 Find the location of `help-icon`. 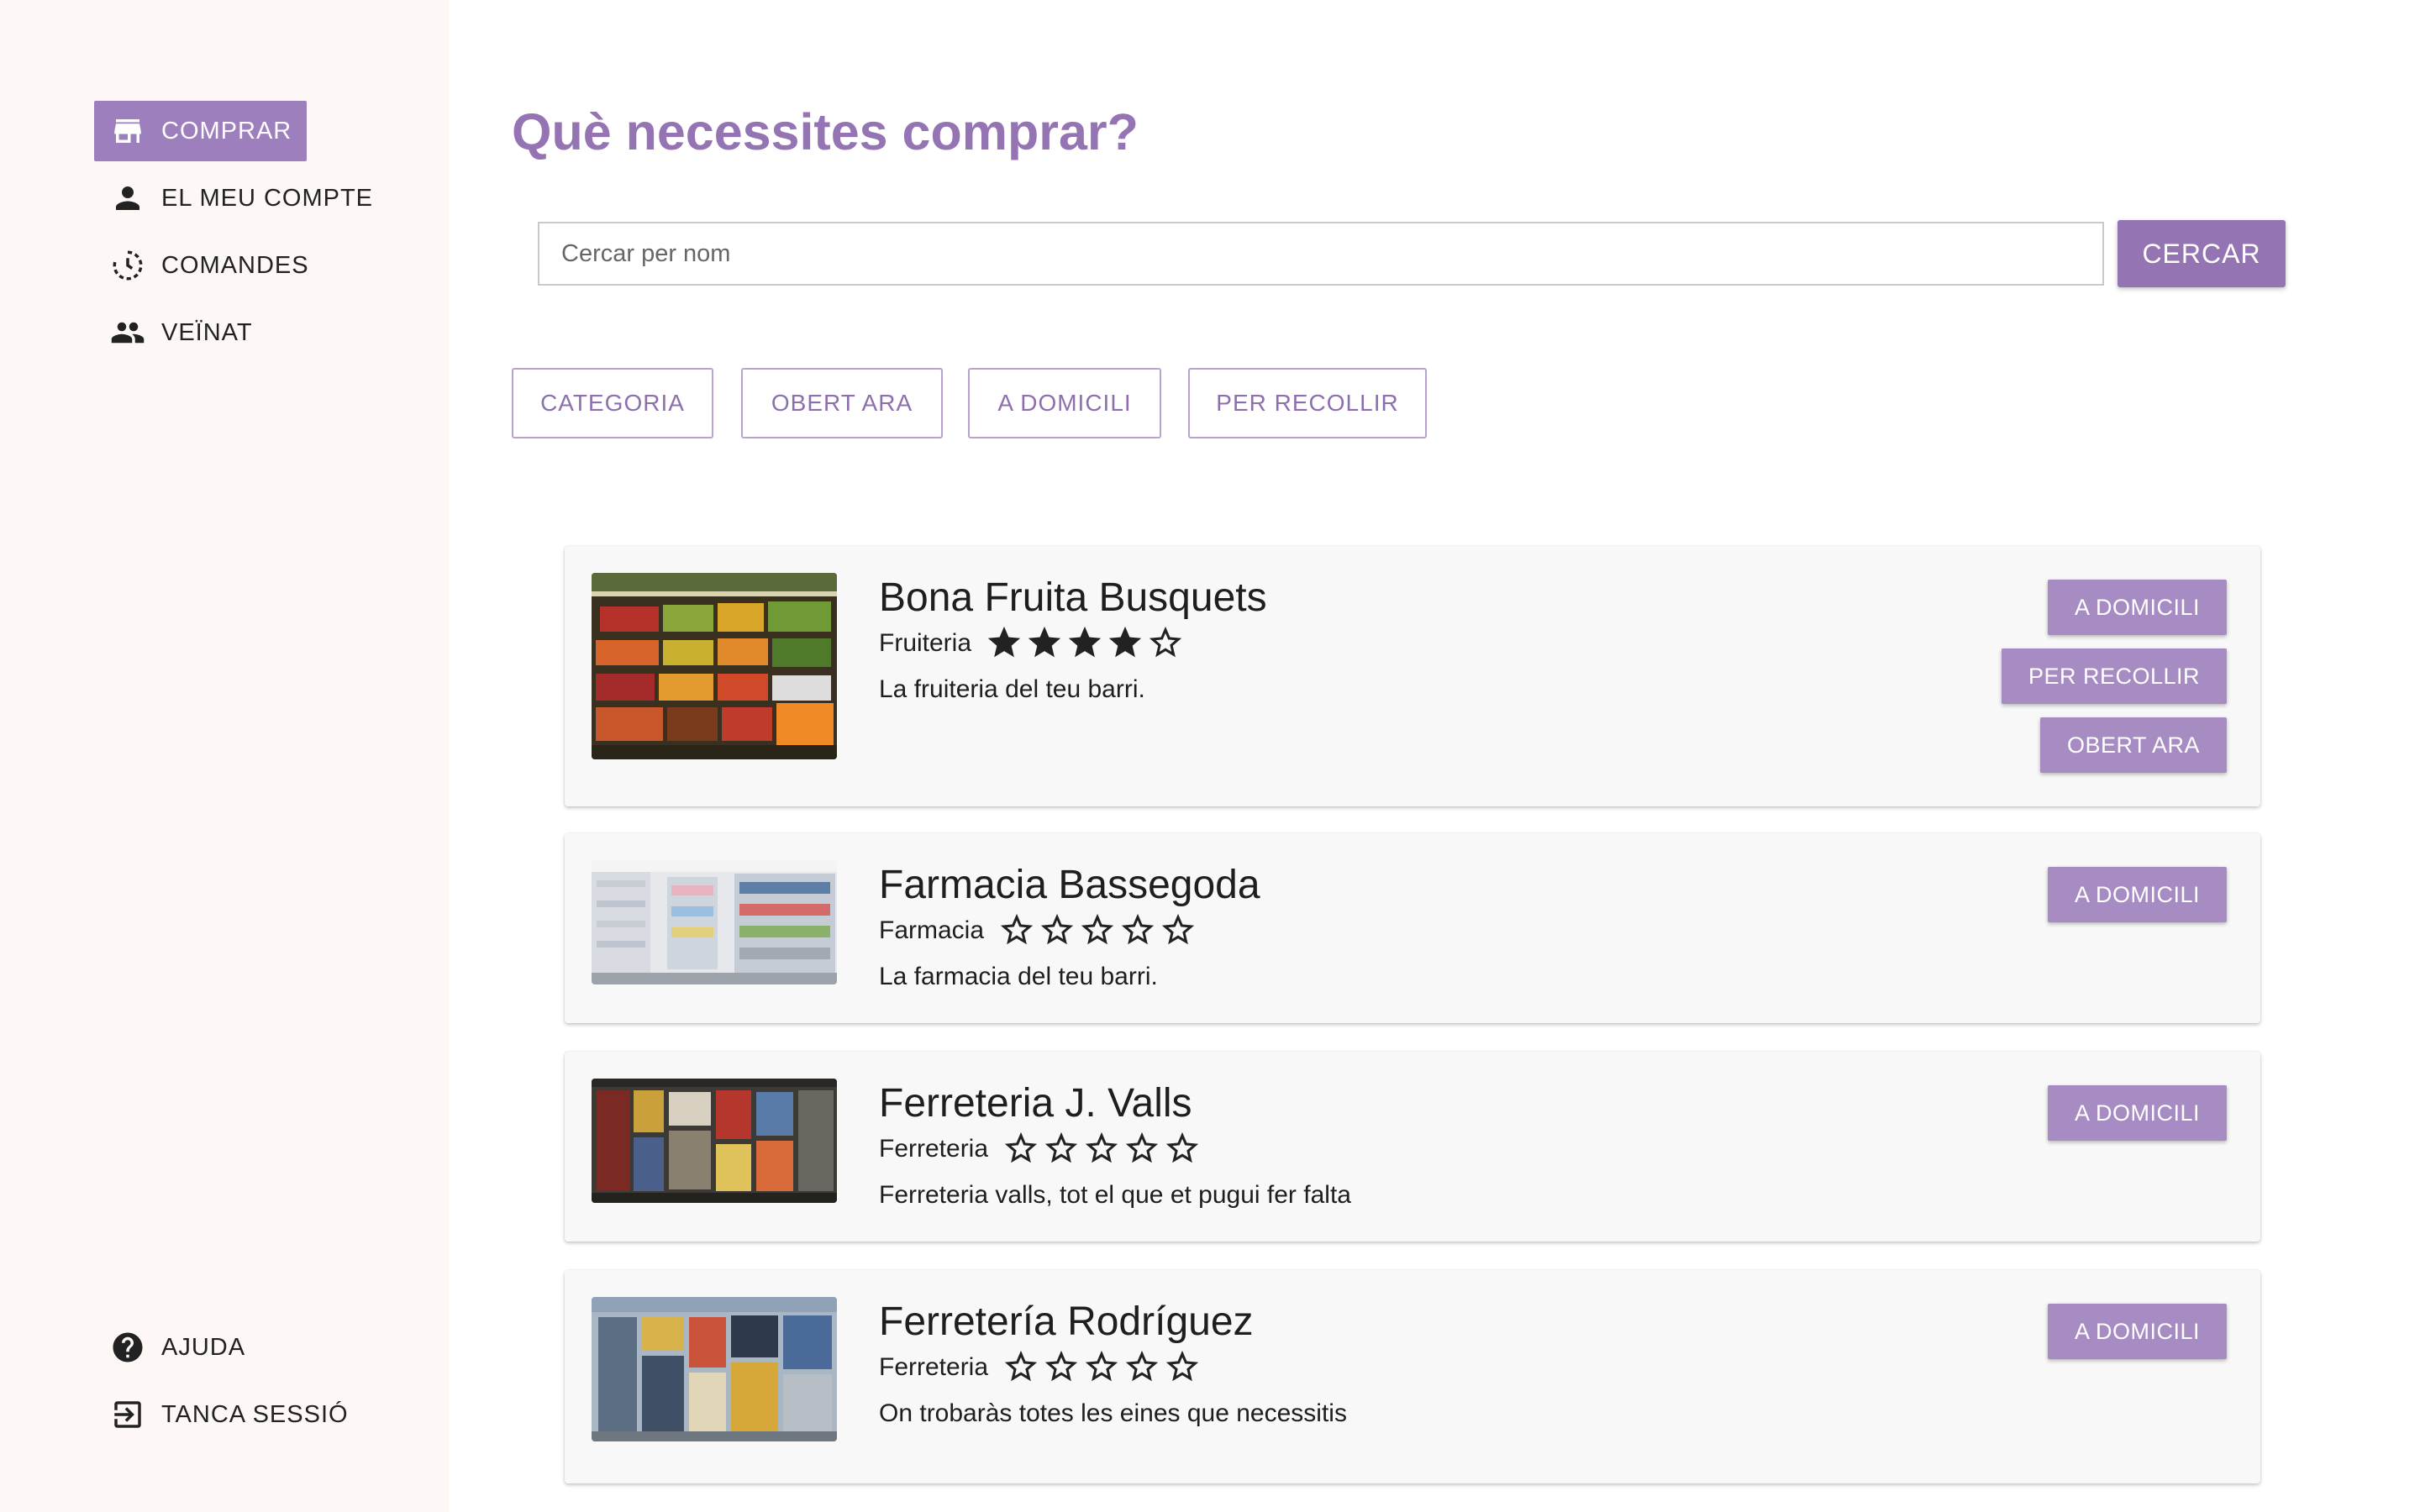

help-icon is located at coordinates (128, 1347).